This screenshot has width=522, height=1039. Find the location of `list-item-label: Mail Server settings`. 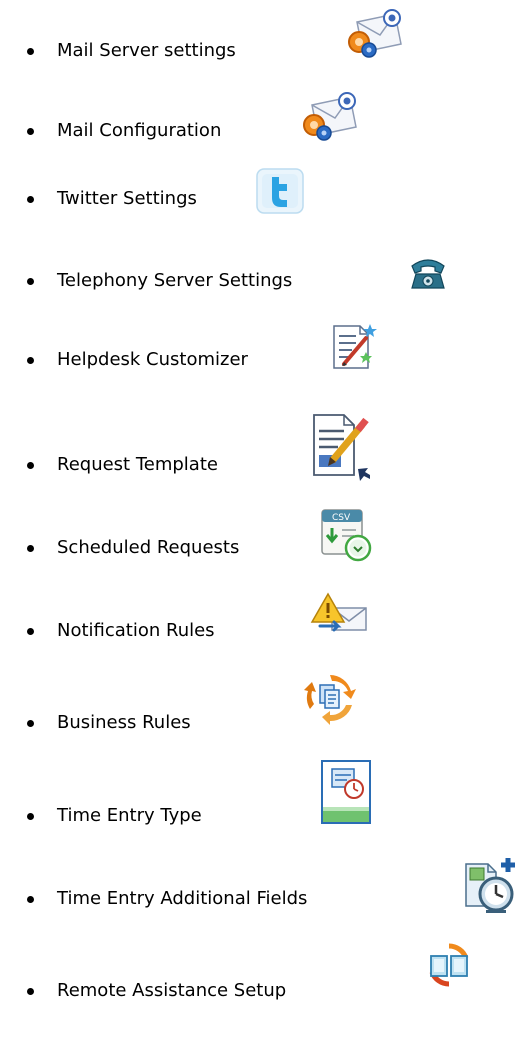

list-item-label: Mail Server settings is located at coordinates (146, 50).